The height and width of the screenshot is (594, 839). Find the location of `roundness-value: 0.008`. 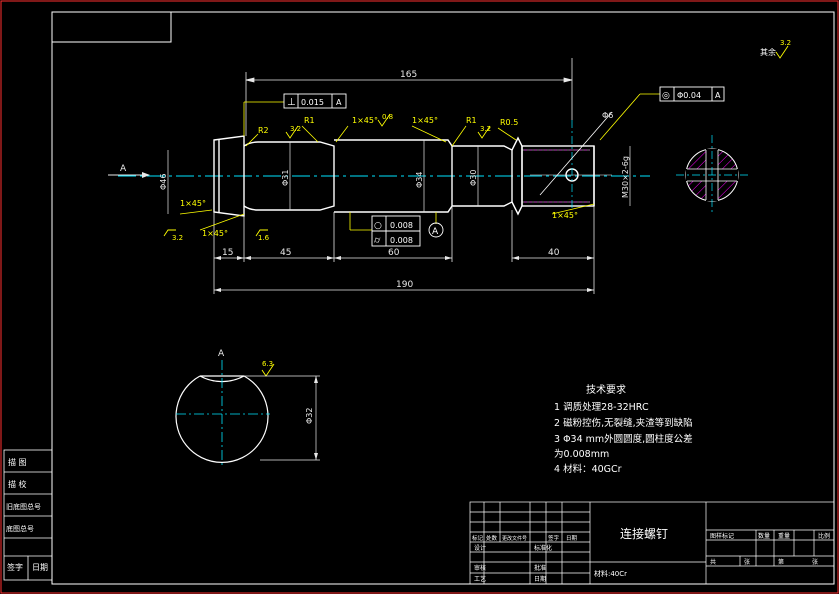

roundness-value: 0.008 is located at coordinates (401, 225).